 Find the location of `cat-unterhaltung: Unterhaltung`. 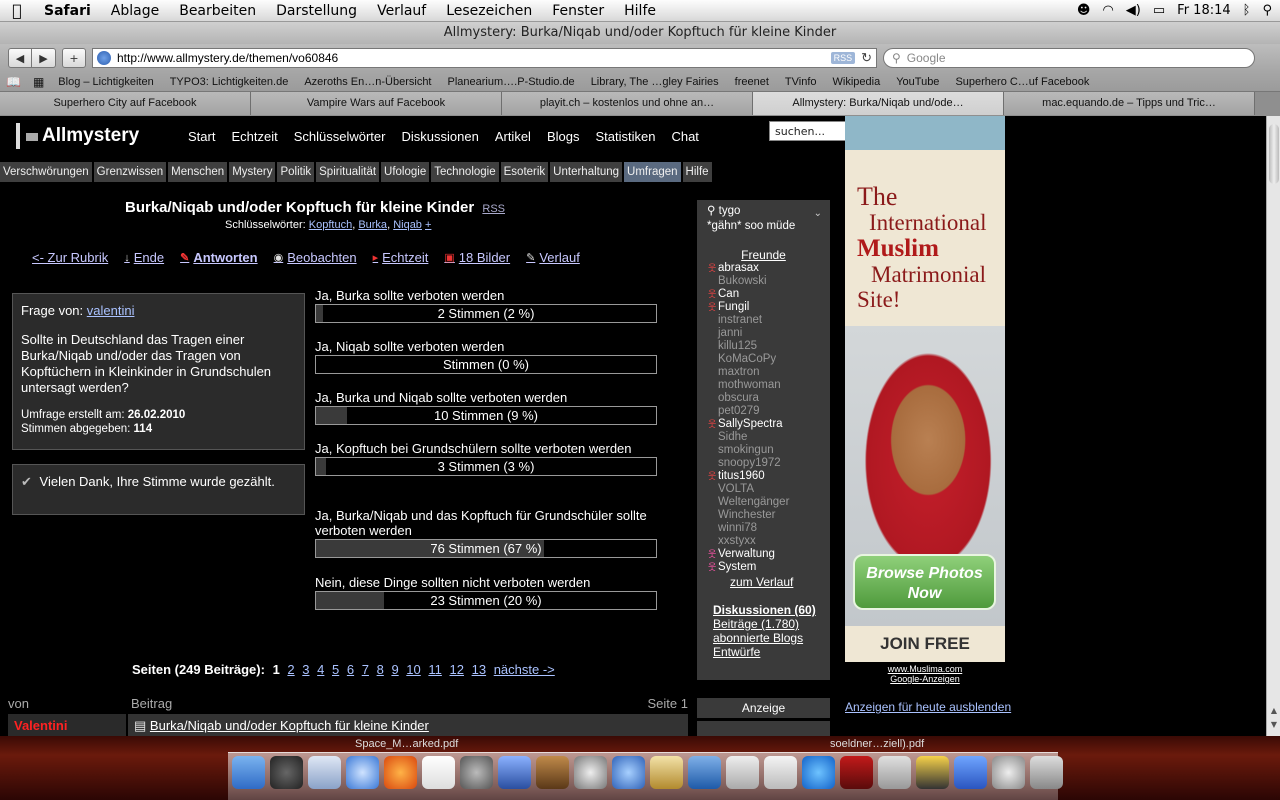

cat-unterhaltung: Unterhaltung is located at coordinates (586, 172).